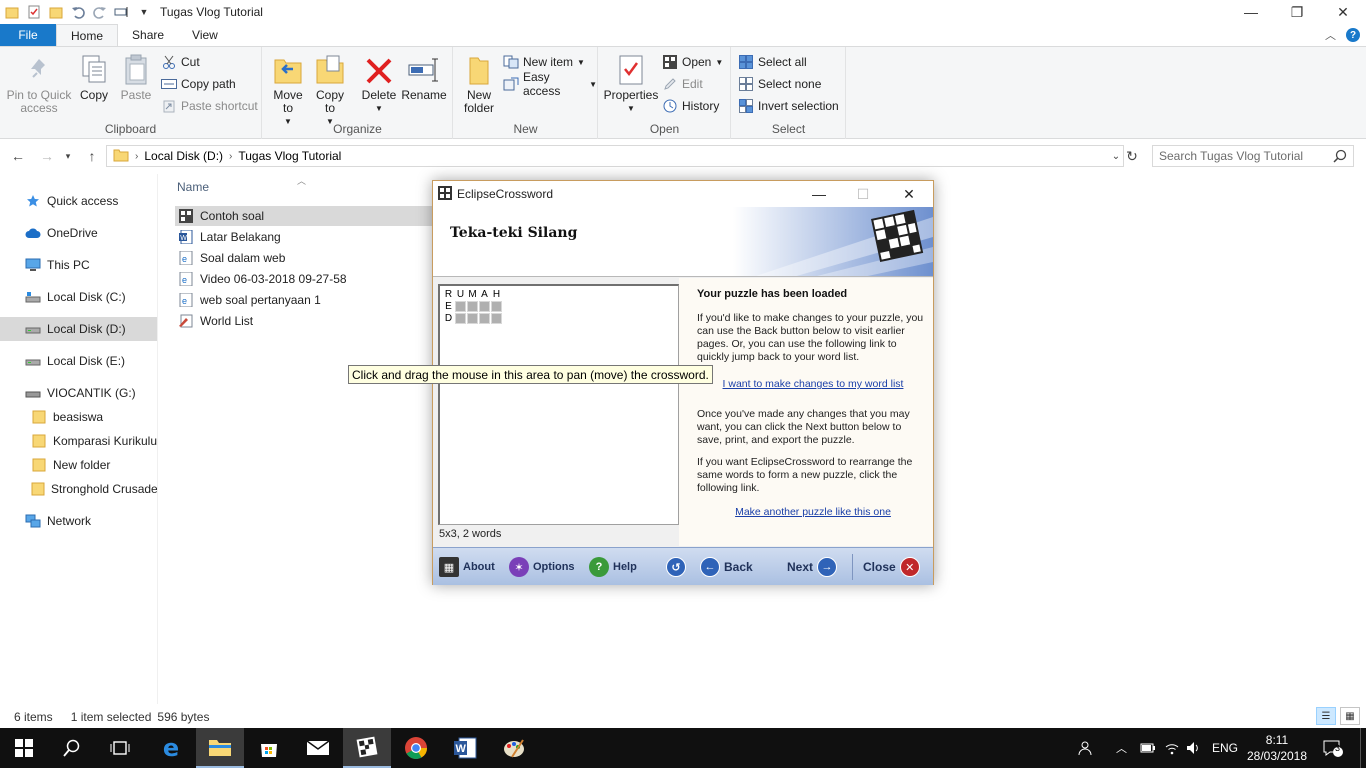 The width and height of the screenshot is (1366, 768). What do you see at coordinates (78, 329) in the screenshot?
I see `nav-local-disk-d: Local Disk (D:)` at bounding box center [78, 329].